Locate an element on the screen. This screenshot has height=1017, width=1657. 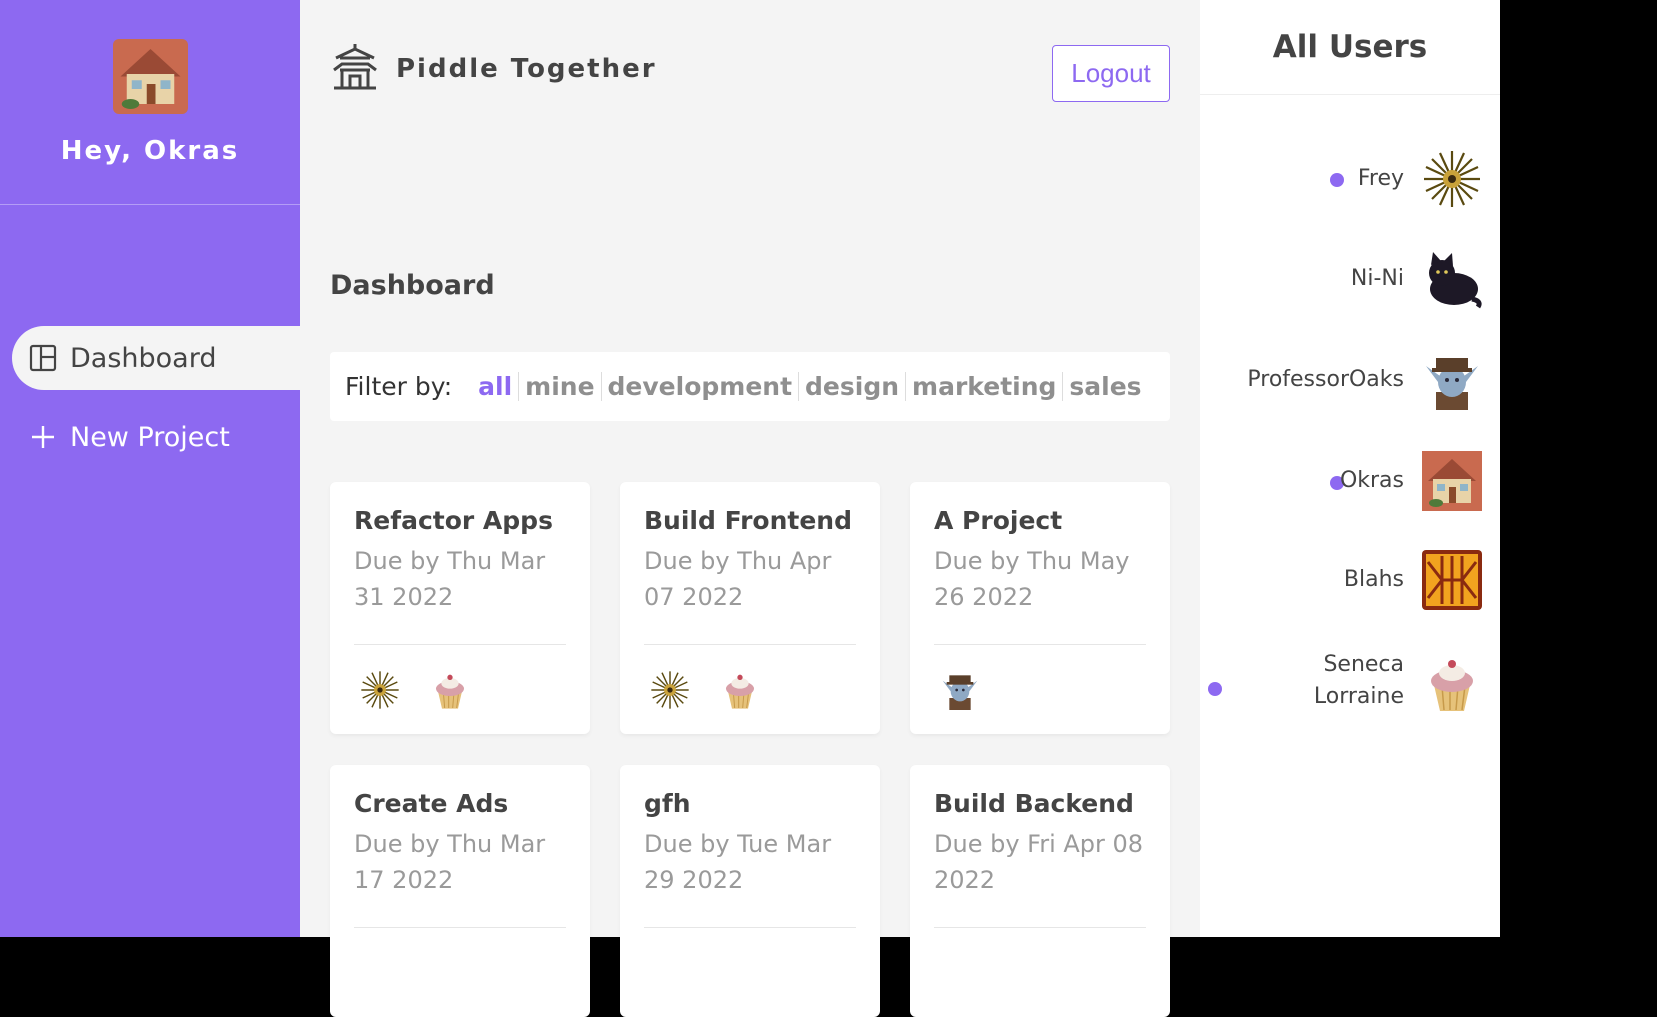
project-due-date: Due by Thu May 26 2022 is located at coordinates (1032, 579).